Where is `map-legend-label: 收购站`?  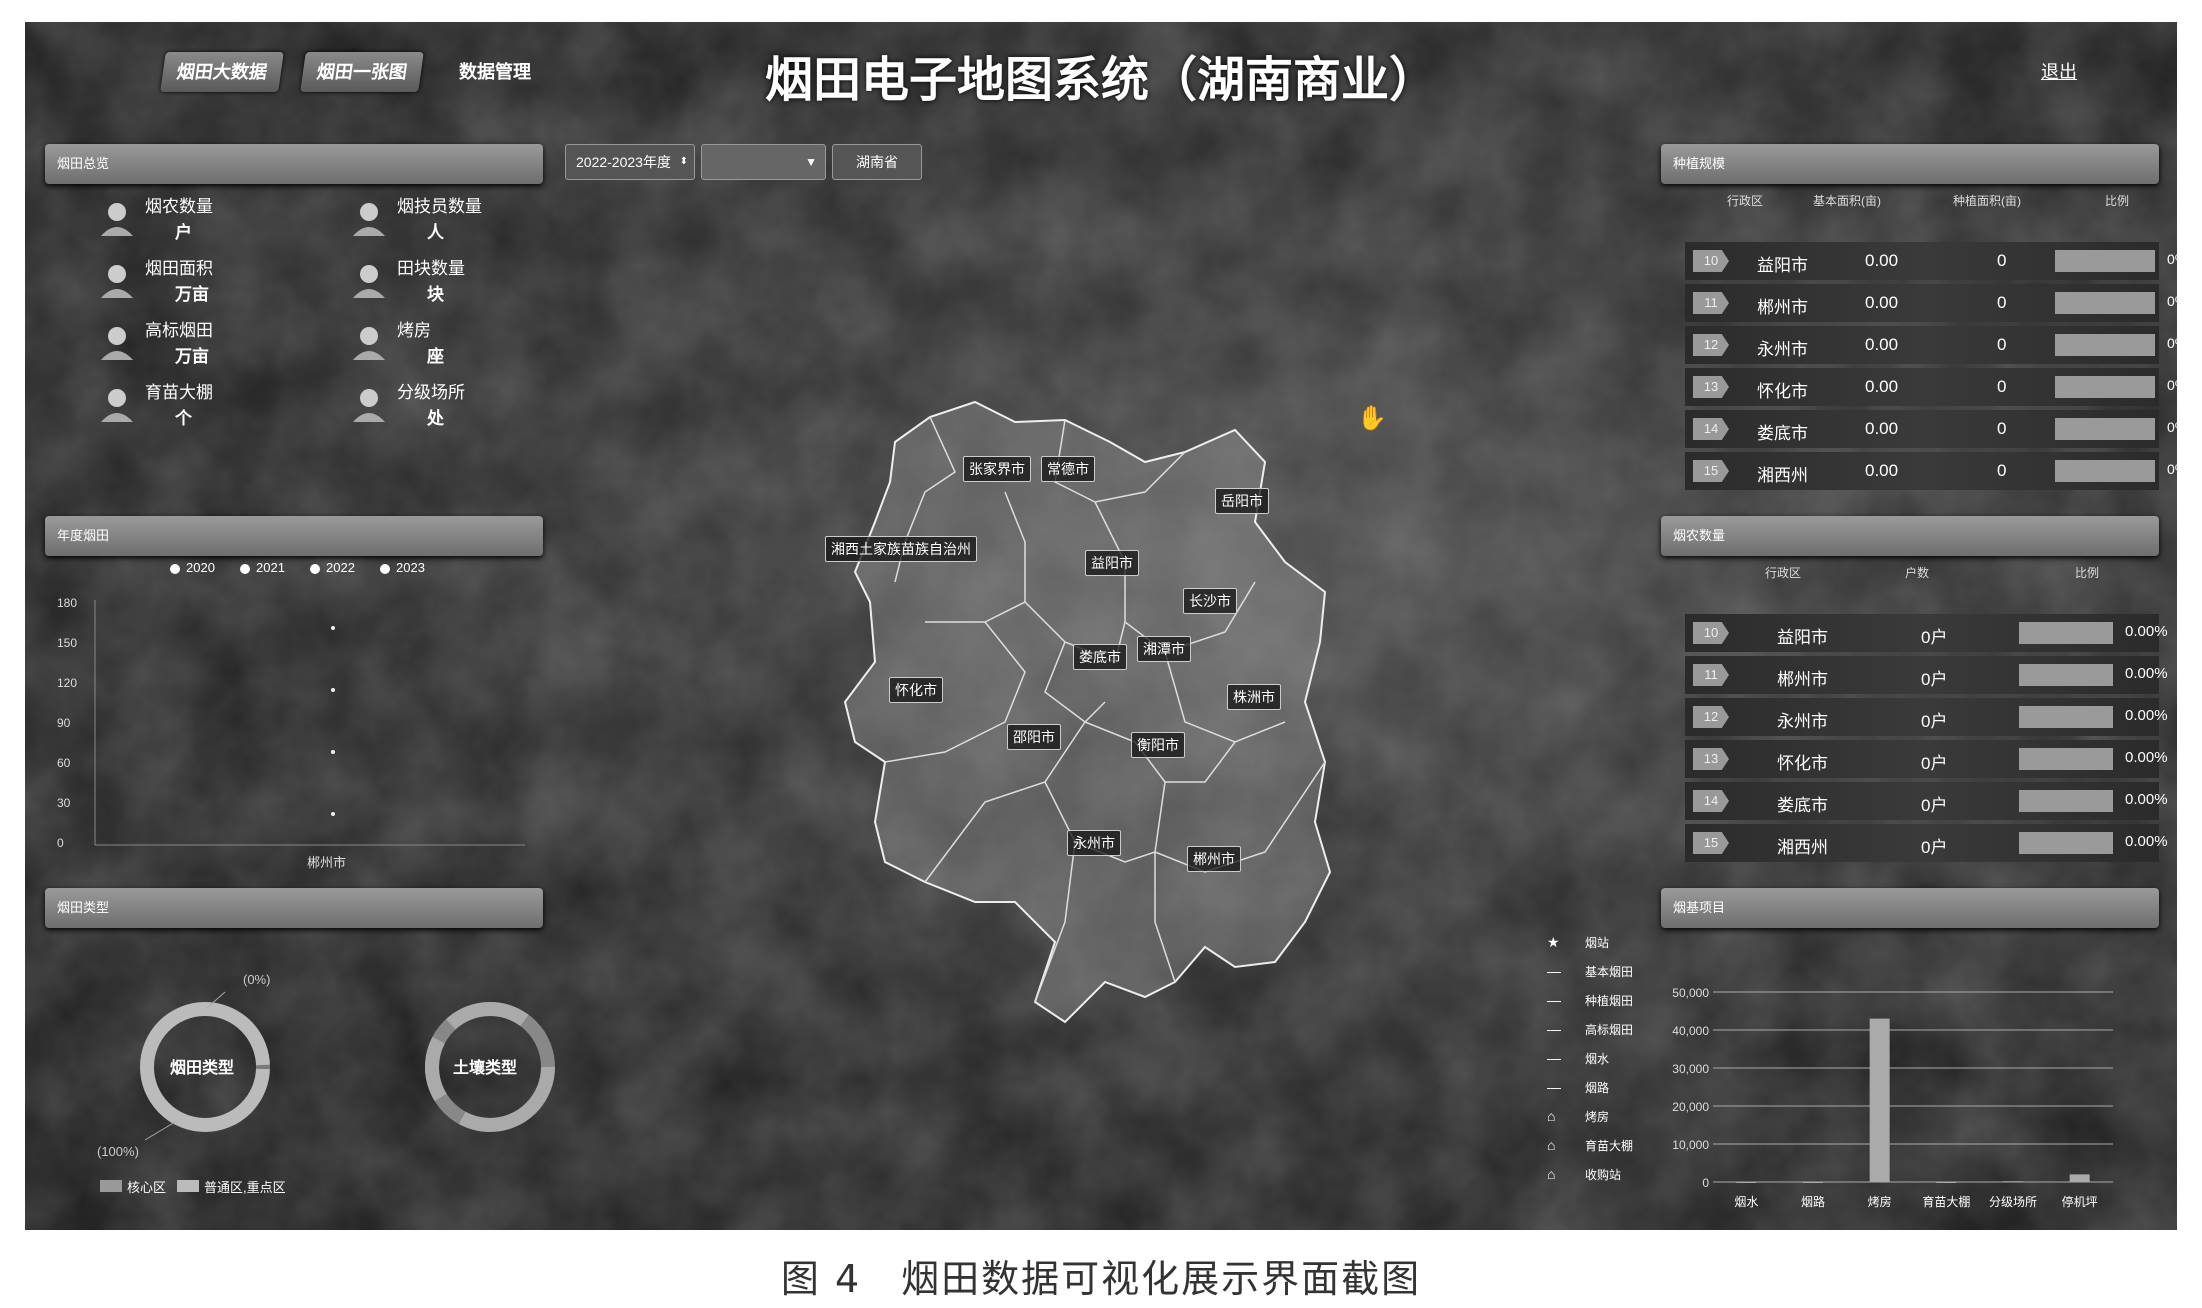 map-legend-label: 收购站 is located at coordinates (1603, 1174).